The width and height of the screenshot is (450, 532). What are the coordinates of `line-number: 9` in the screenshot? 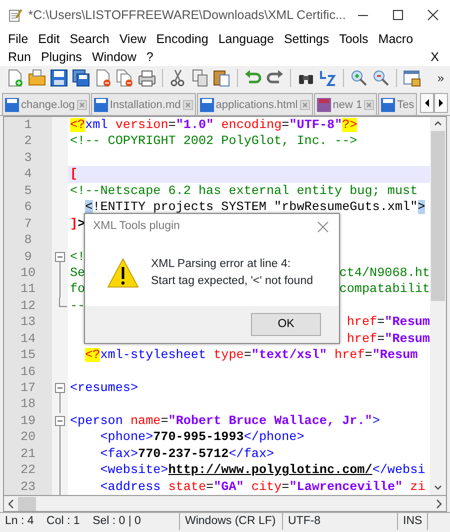 It's located at (28, 256).